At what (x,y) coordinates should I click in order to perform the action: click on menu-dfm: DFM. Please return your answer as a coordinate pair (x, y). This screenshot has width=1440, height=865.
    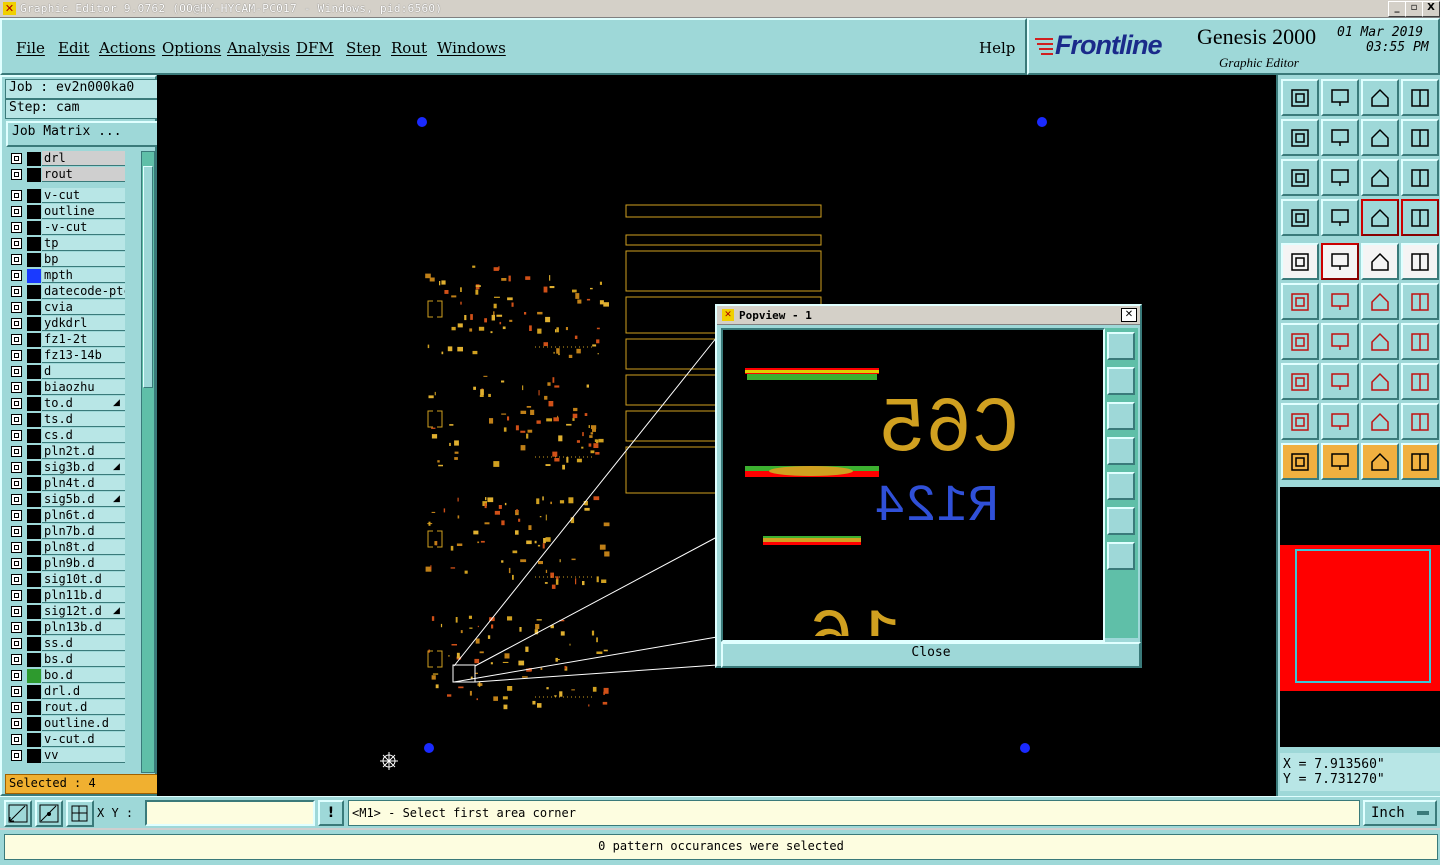
    Looking at the image, I should click on (315, 48).